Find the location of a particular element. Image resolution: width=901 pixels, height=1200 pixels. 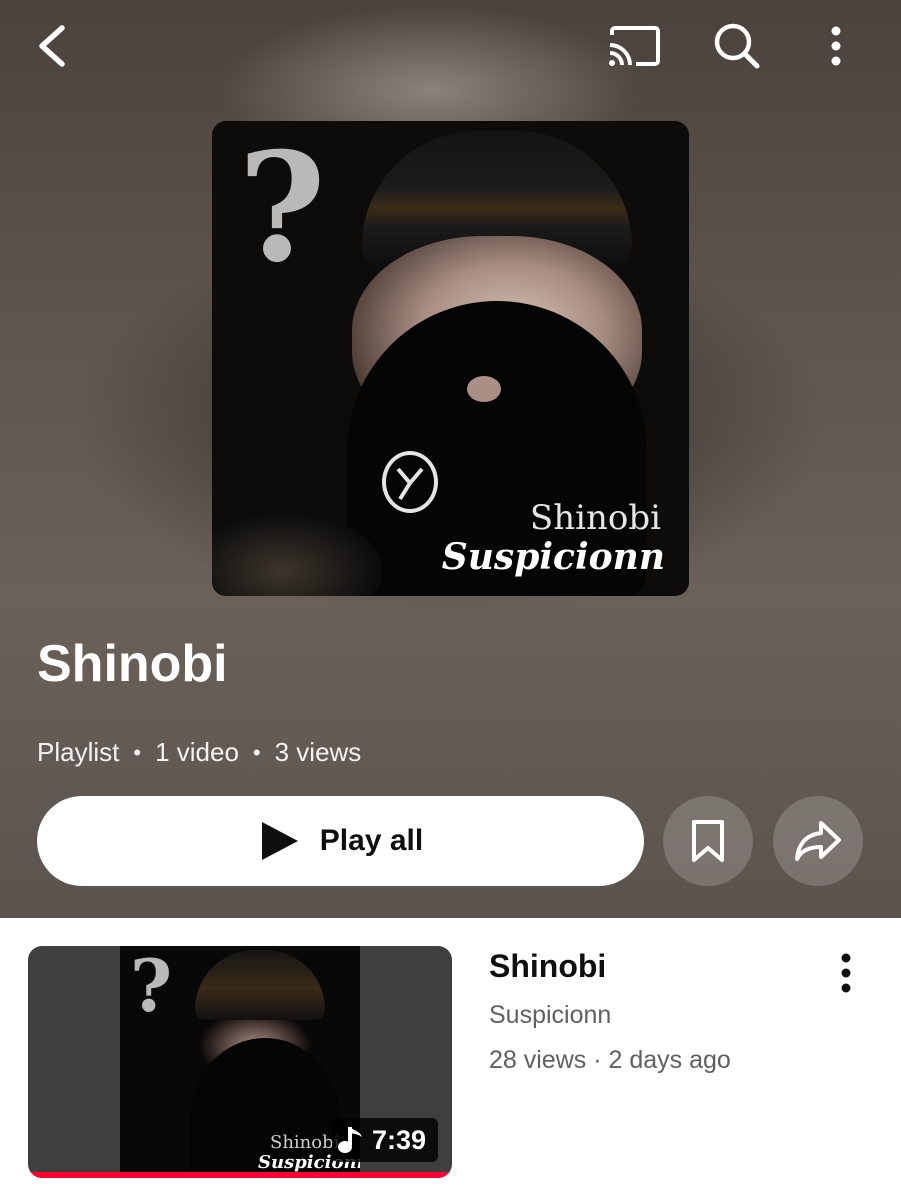

thumbnail-logo: ? is located at coordinates (151, 987).